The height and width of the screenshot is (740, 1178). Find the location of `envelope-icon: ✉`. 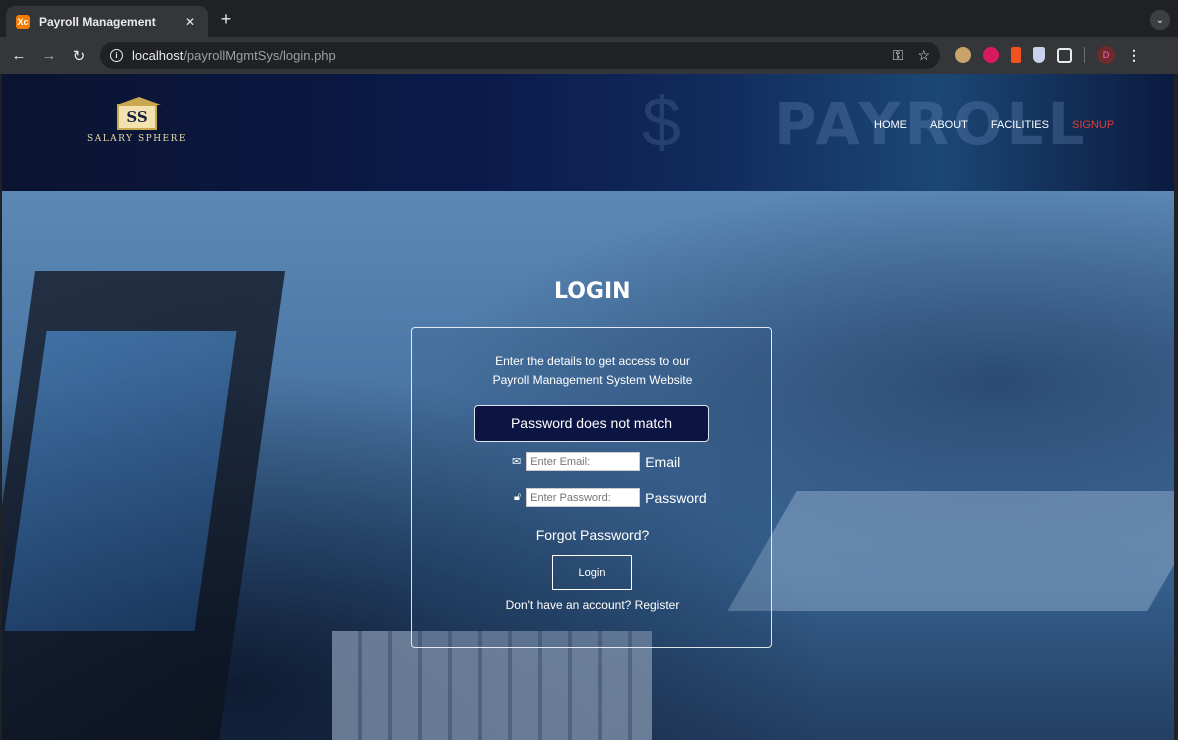

envelope-icon: ✉ is located at coordinates (517, 462).